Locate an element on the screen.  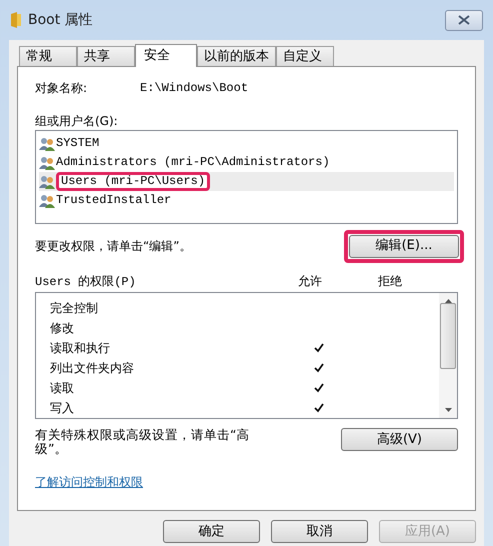
folder-icon is located at coordinates (16, 20).